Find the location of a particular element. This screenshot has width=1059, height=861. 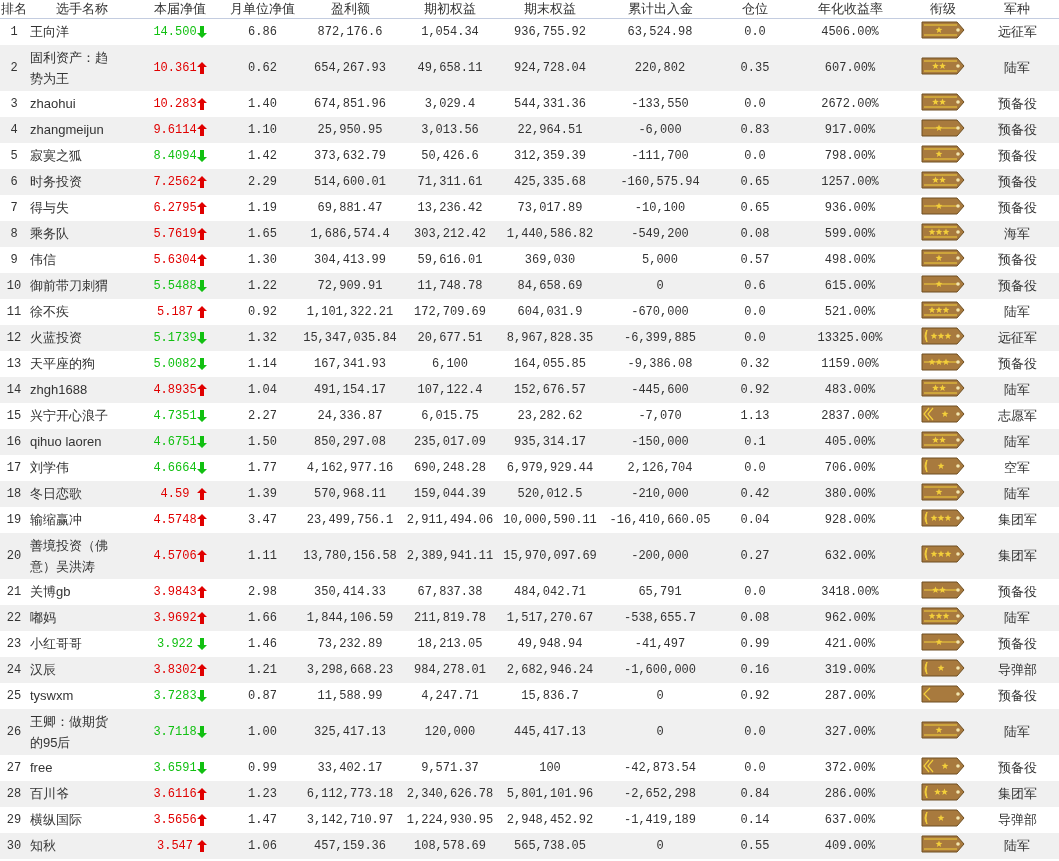

closing-equity: 445,417.13 is located at coordinates (550, 731).